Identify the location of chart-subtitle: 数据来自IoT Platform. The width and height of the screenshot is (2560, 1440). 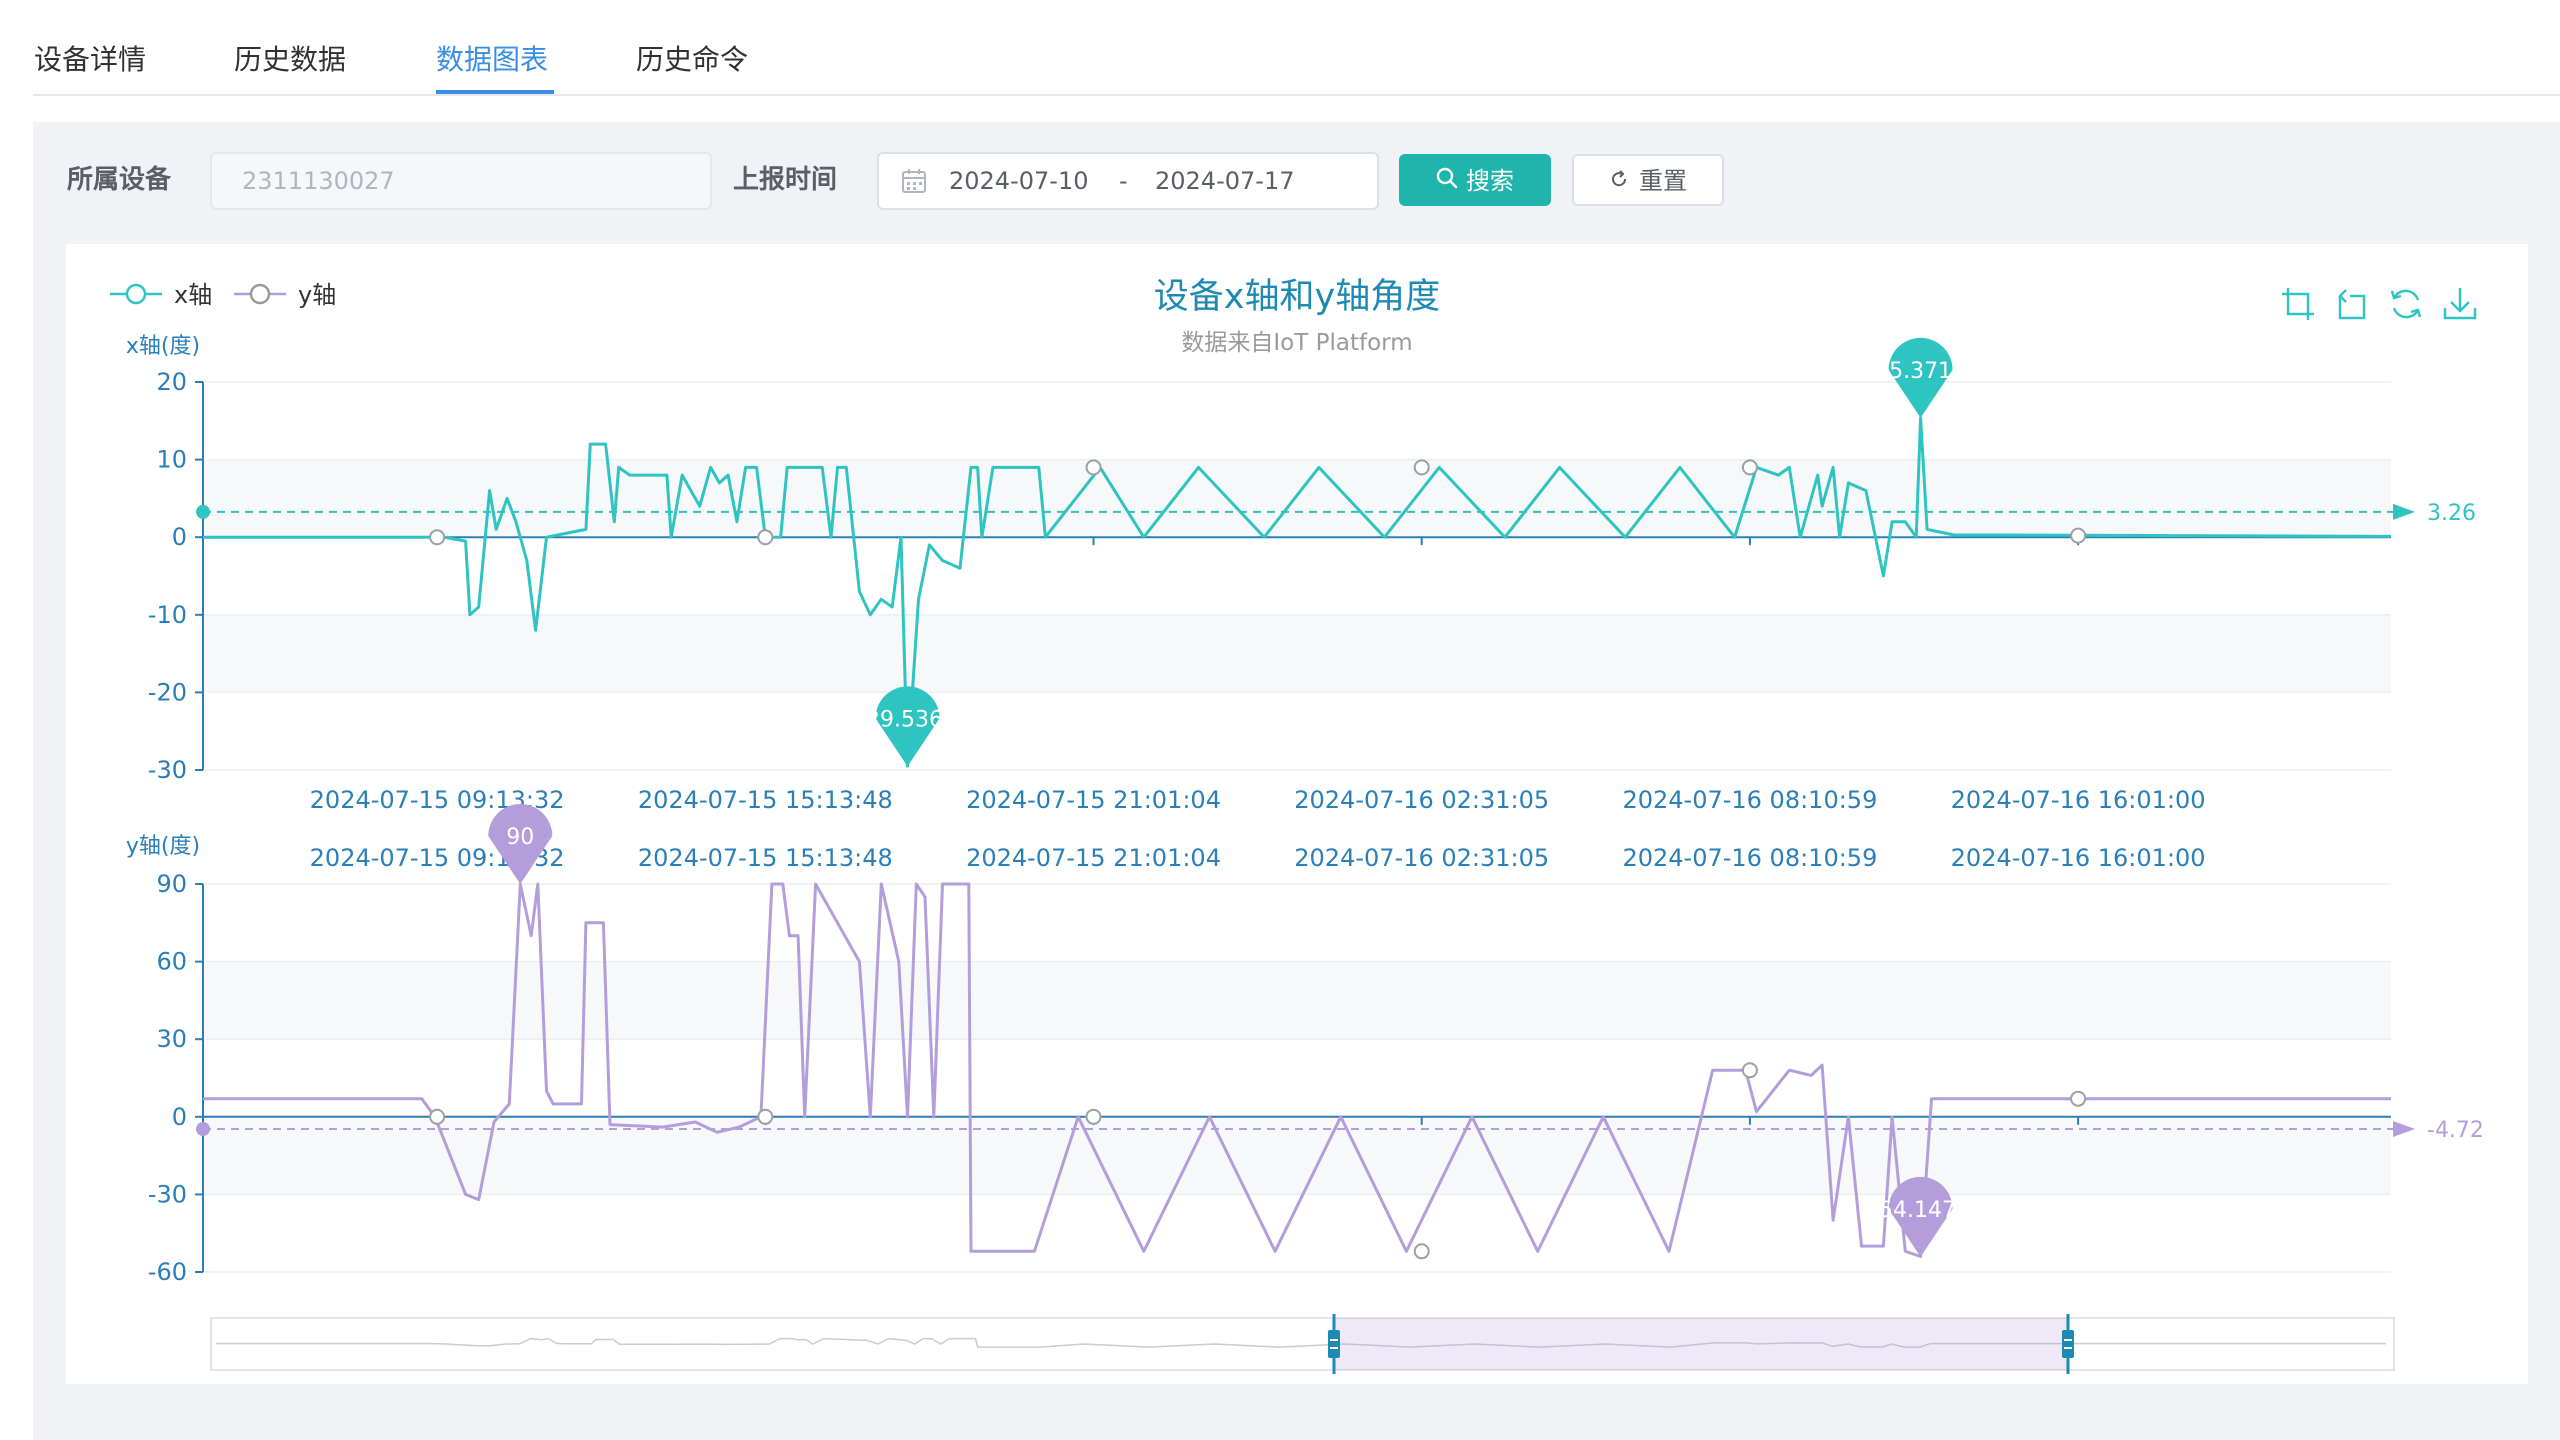
(1296, 343).